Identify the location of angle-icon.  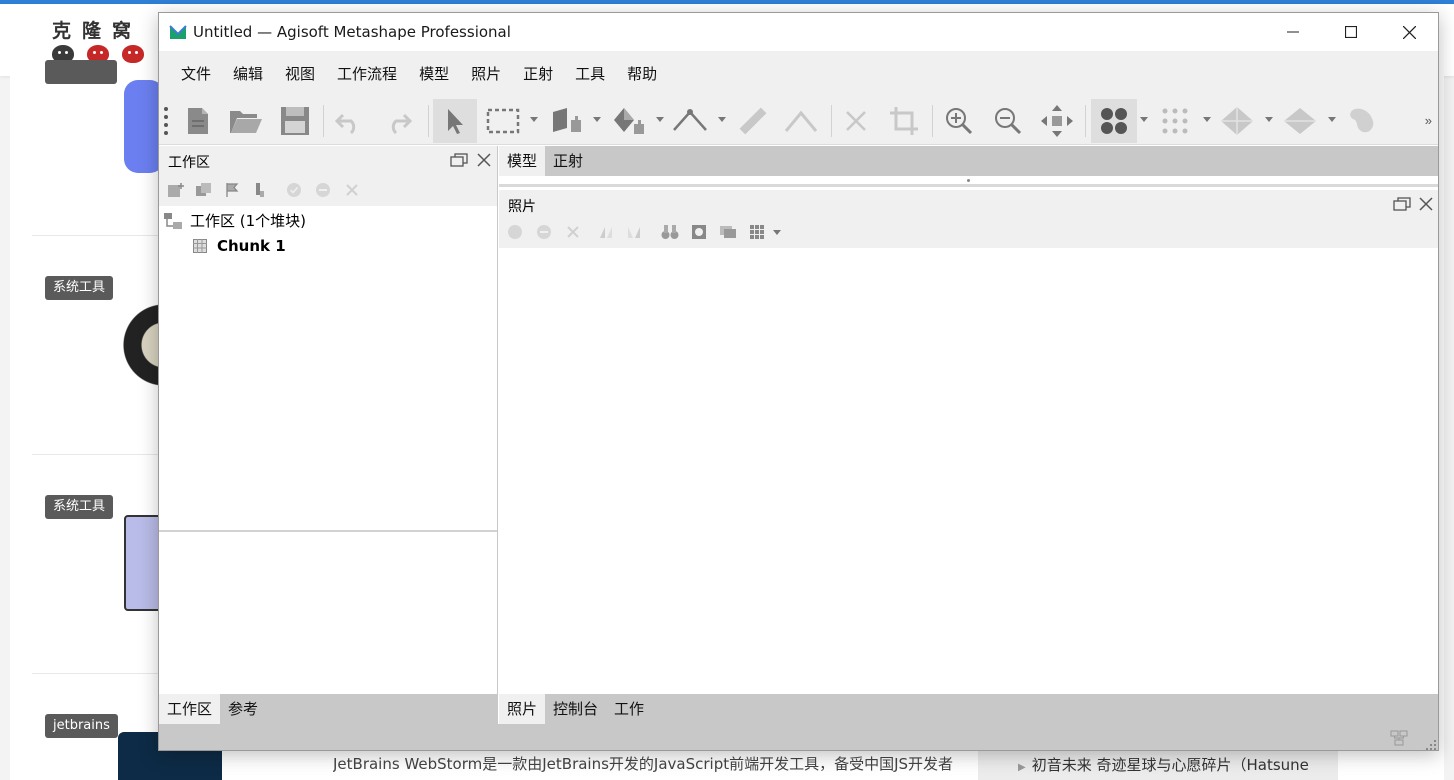
(801, 121).